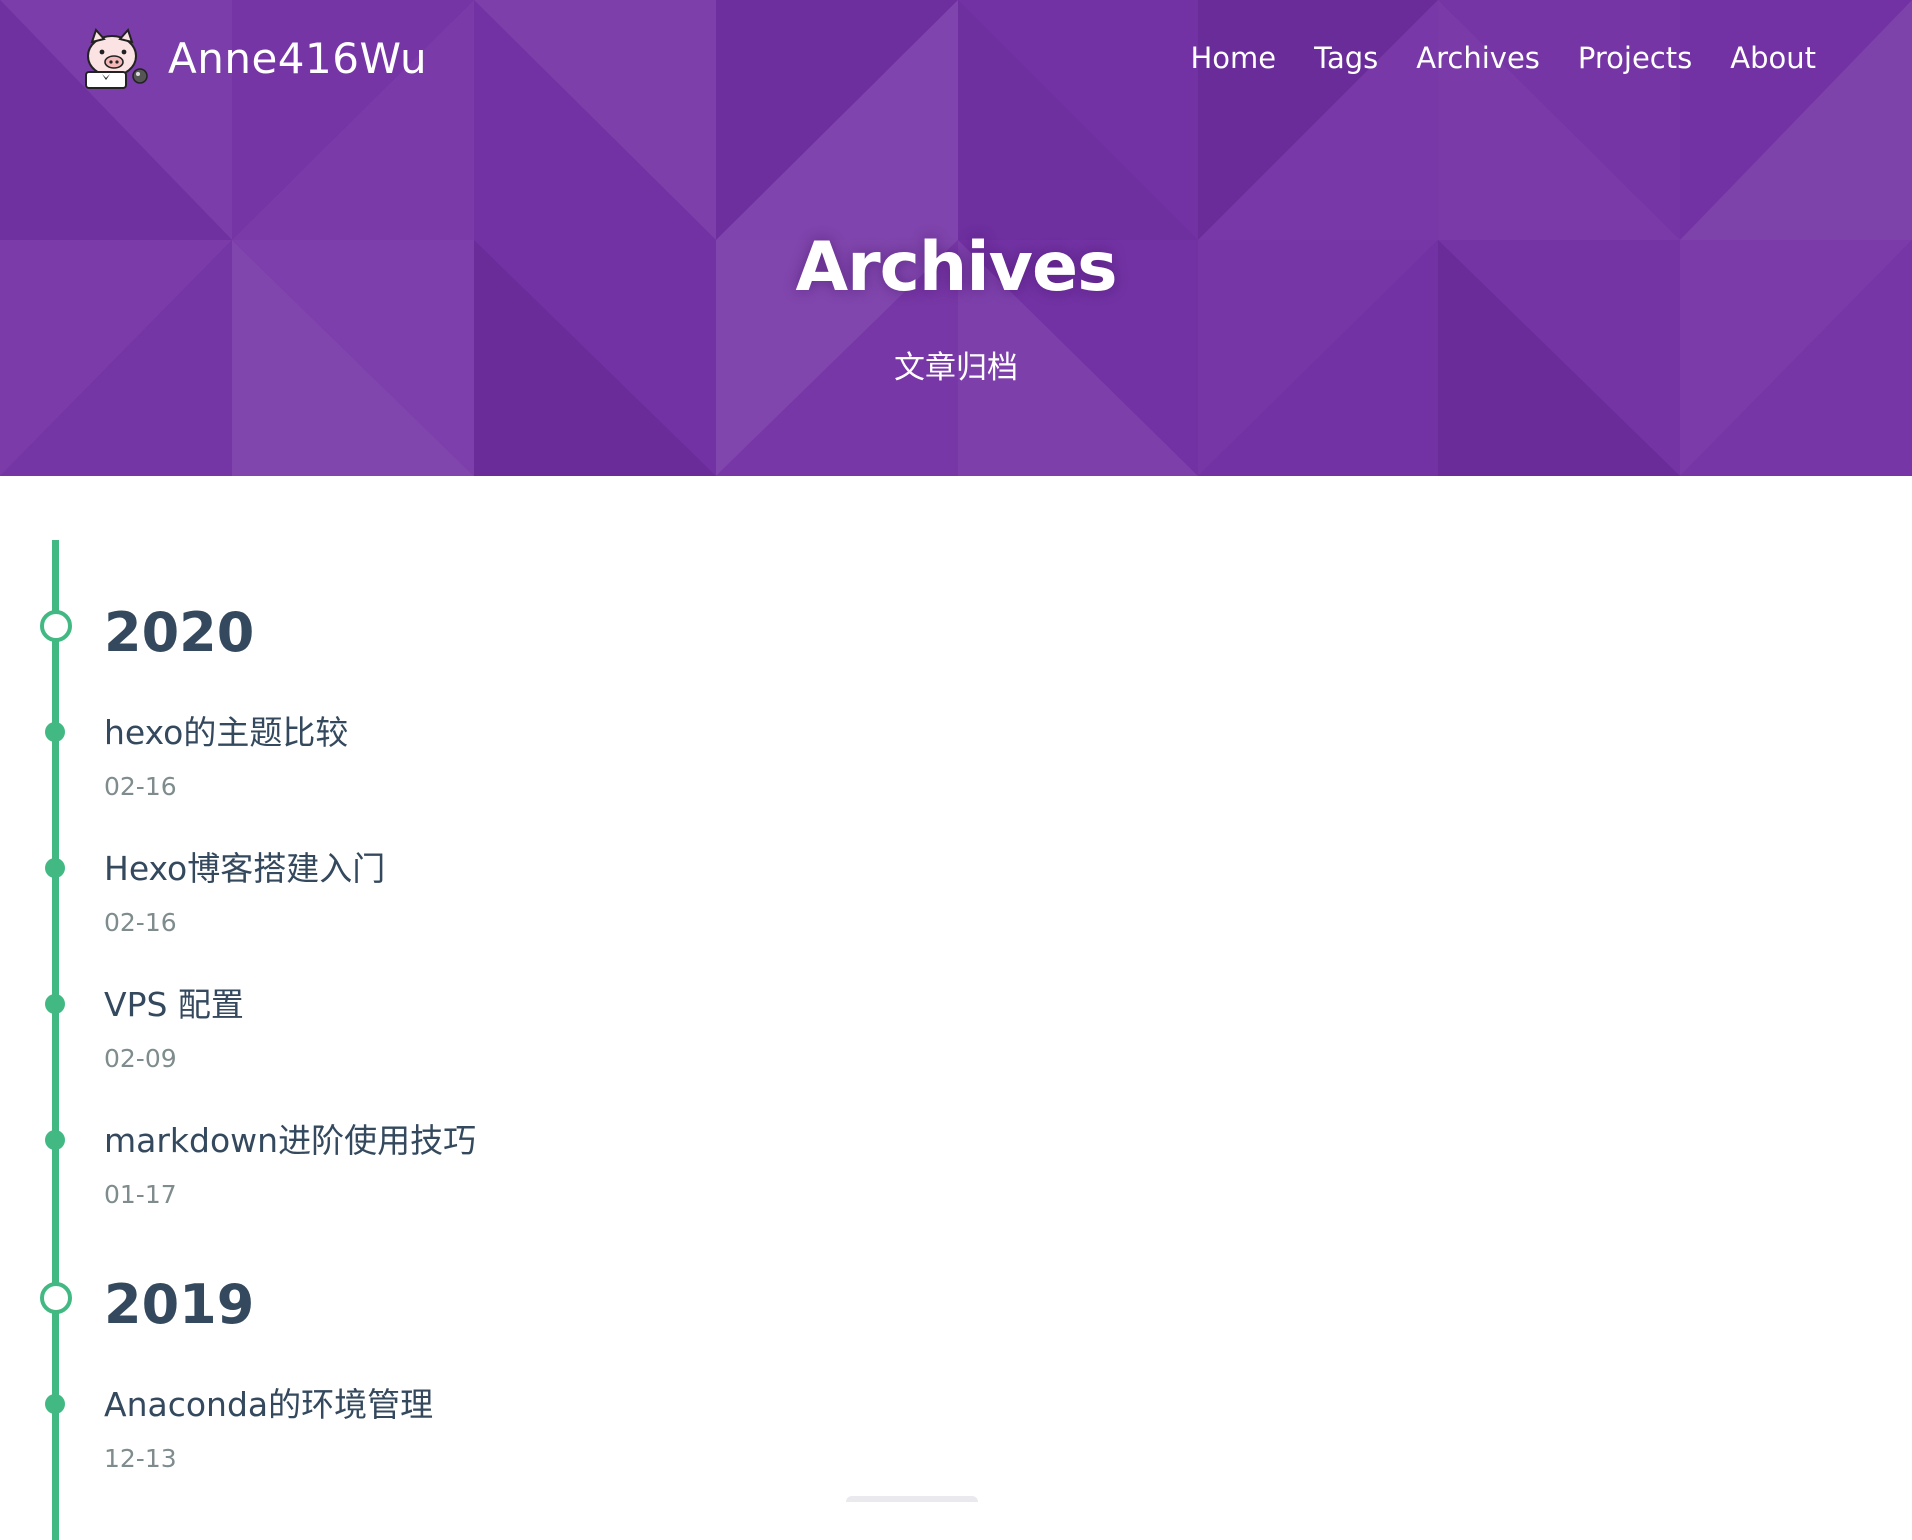 The height and width of the screenshot is (1540, 1912). Describe the element at coordinates (1346, 58) in the screenshot. I see `nav-tags: Tags` at that location.